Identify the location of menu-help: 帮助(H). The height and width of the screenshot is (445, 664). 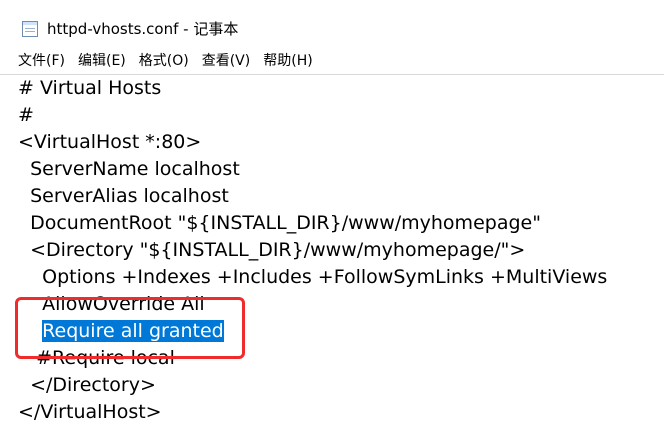
(287, 60).